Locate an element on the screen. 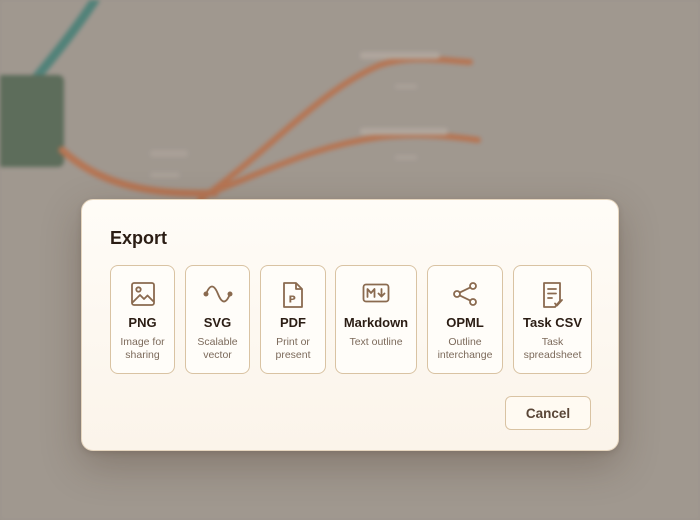 This screenshot has height=520, width=700. option-name: SVG is located at coordinates (217, 322).